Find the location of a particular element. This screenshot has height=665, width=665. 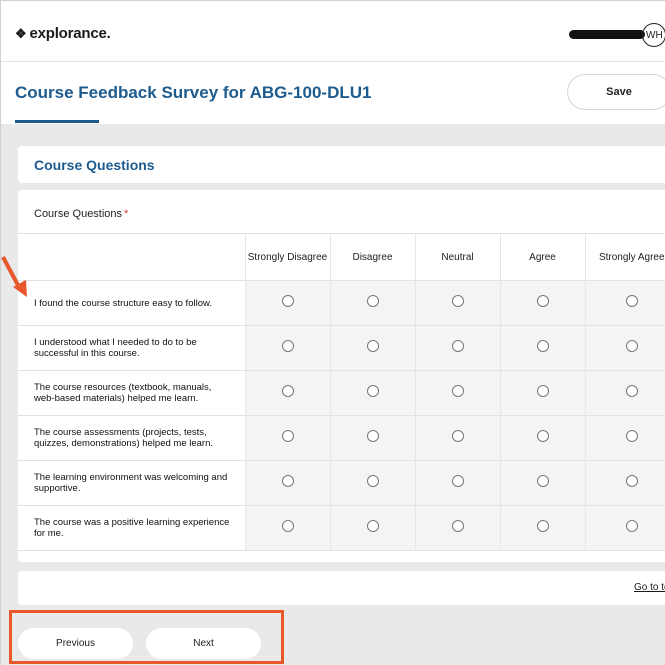

save-button: Save is located at coordinates (616, 92).